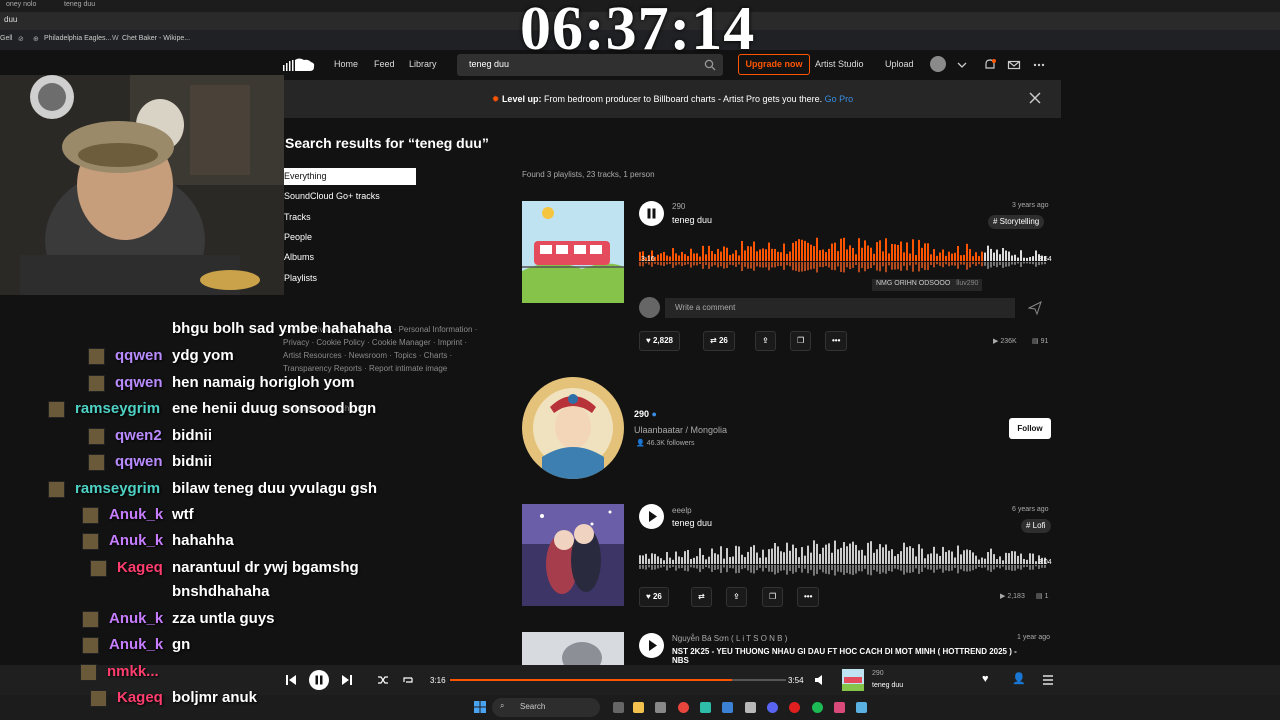 This screenshot has width=1280, height=720. What do you see at coordinates (21, 5) in the screenshot?
I see `browser-tab: oney nolo` at bounding box center [21, 5].